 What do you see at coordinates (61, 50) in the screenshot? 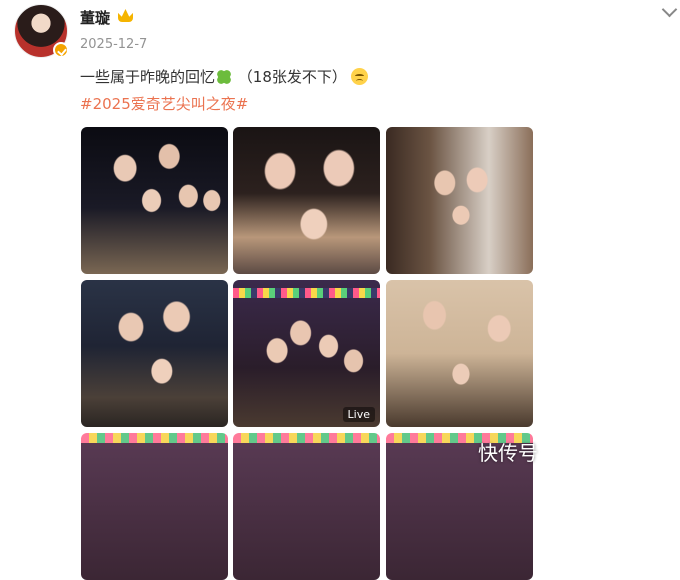
I see `verified-badge-icon` at bounding box center [61, 50].